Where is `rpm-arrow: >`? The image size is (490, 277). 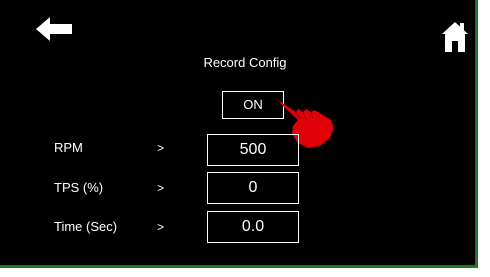
rpm-arrow: > is located at coordinates (161, 148).